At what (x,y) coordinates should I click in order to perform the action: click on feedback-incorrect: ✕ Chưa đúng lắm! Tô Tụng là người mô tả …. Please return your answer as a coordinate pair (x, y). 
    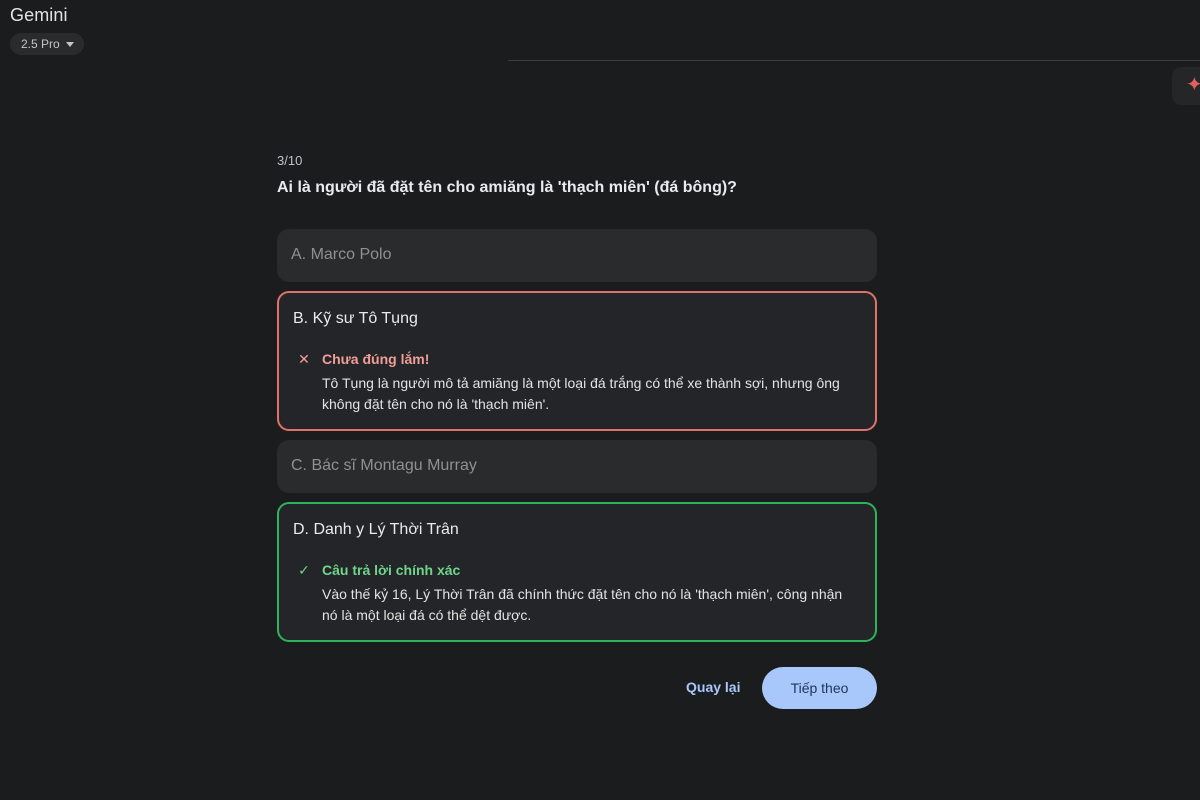
    Looking at the image, I should click on (576, 383).